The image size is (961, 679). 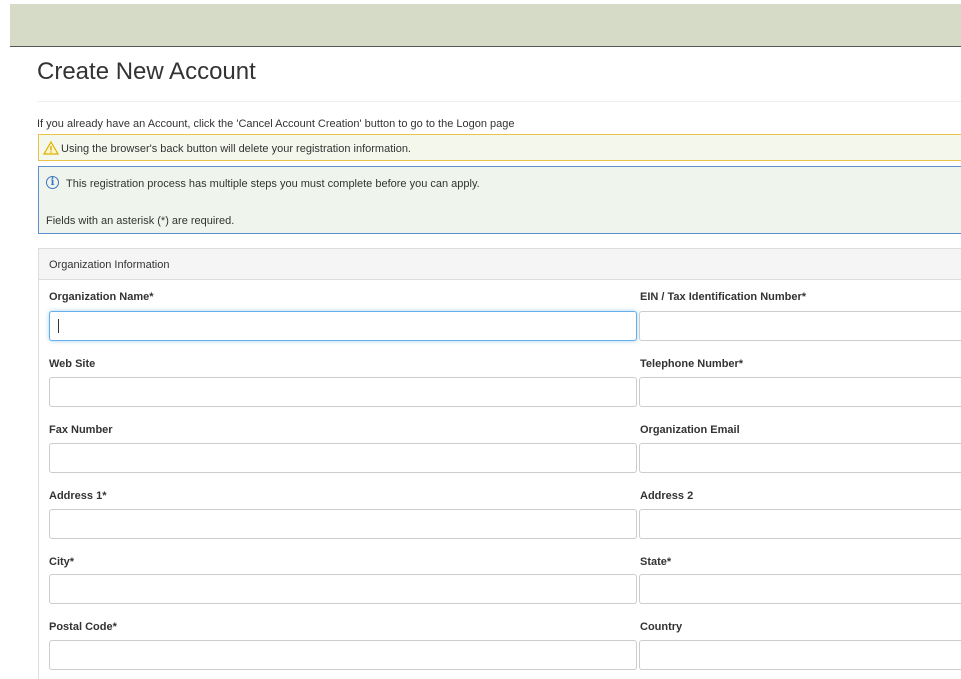 I want to click on address1-label: Address 1*, so click(x=78, y=496).